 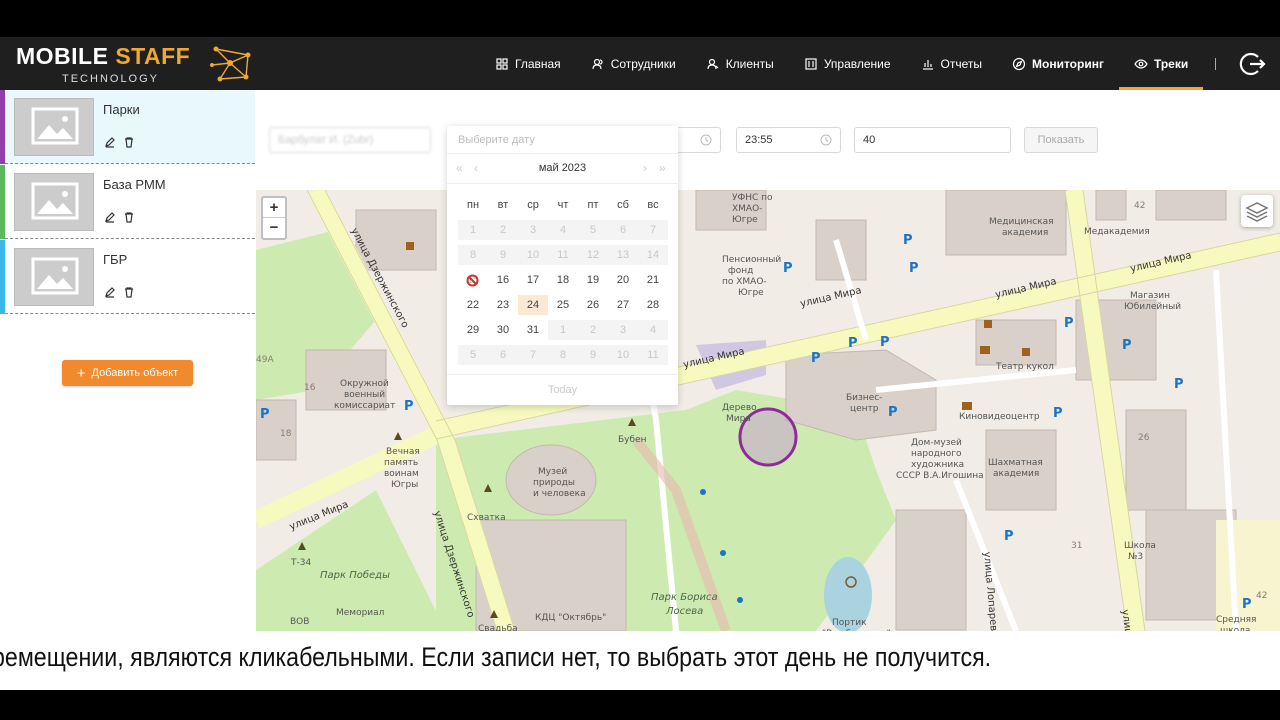 I want to click on calendar-day: 23, so click(x=503, y=305).